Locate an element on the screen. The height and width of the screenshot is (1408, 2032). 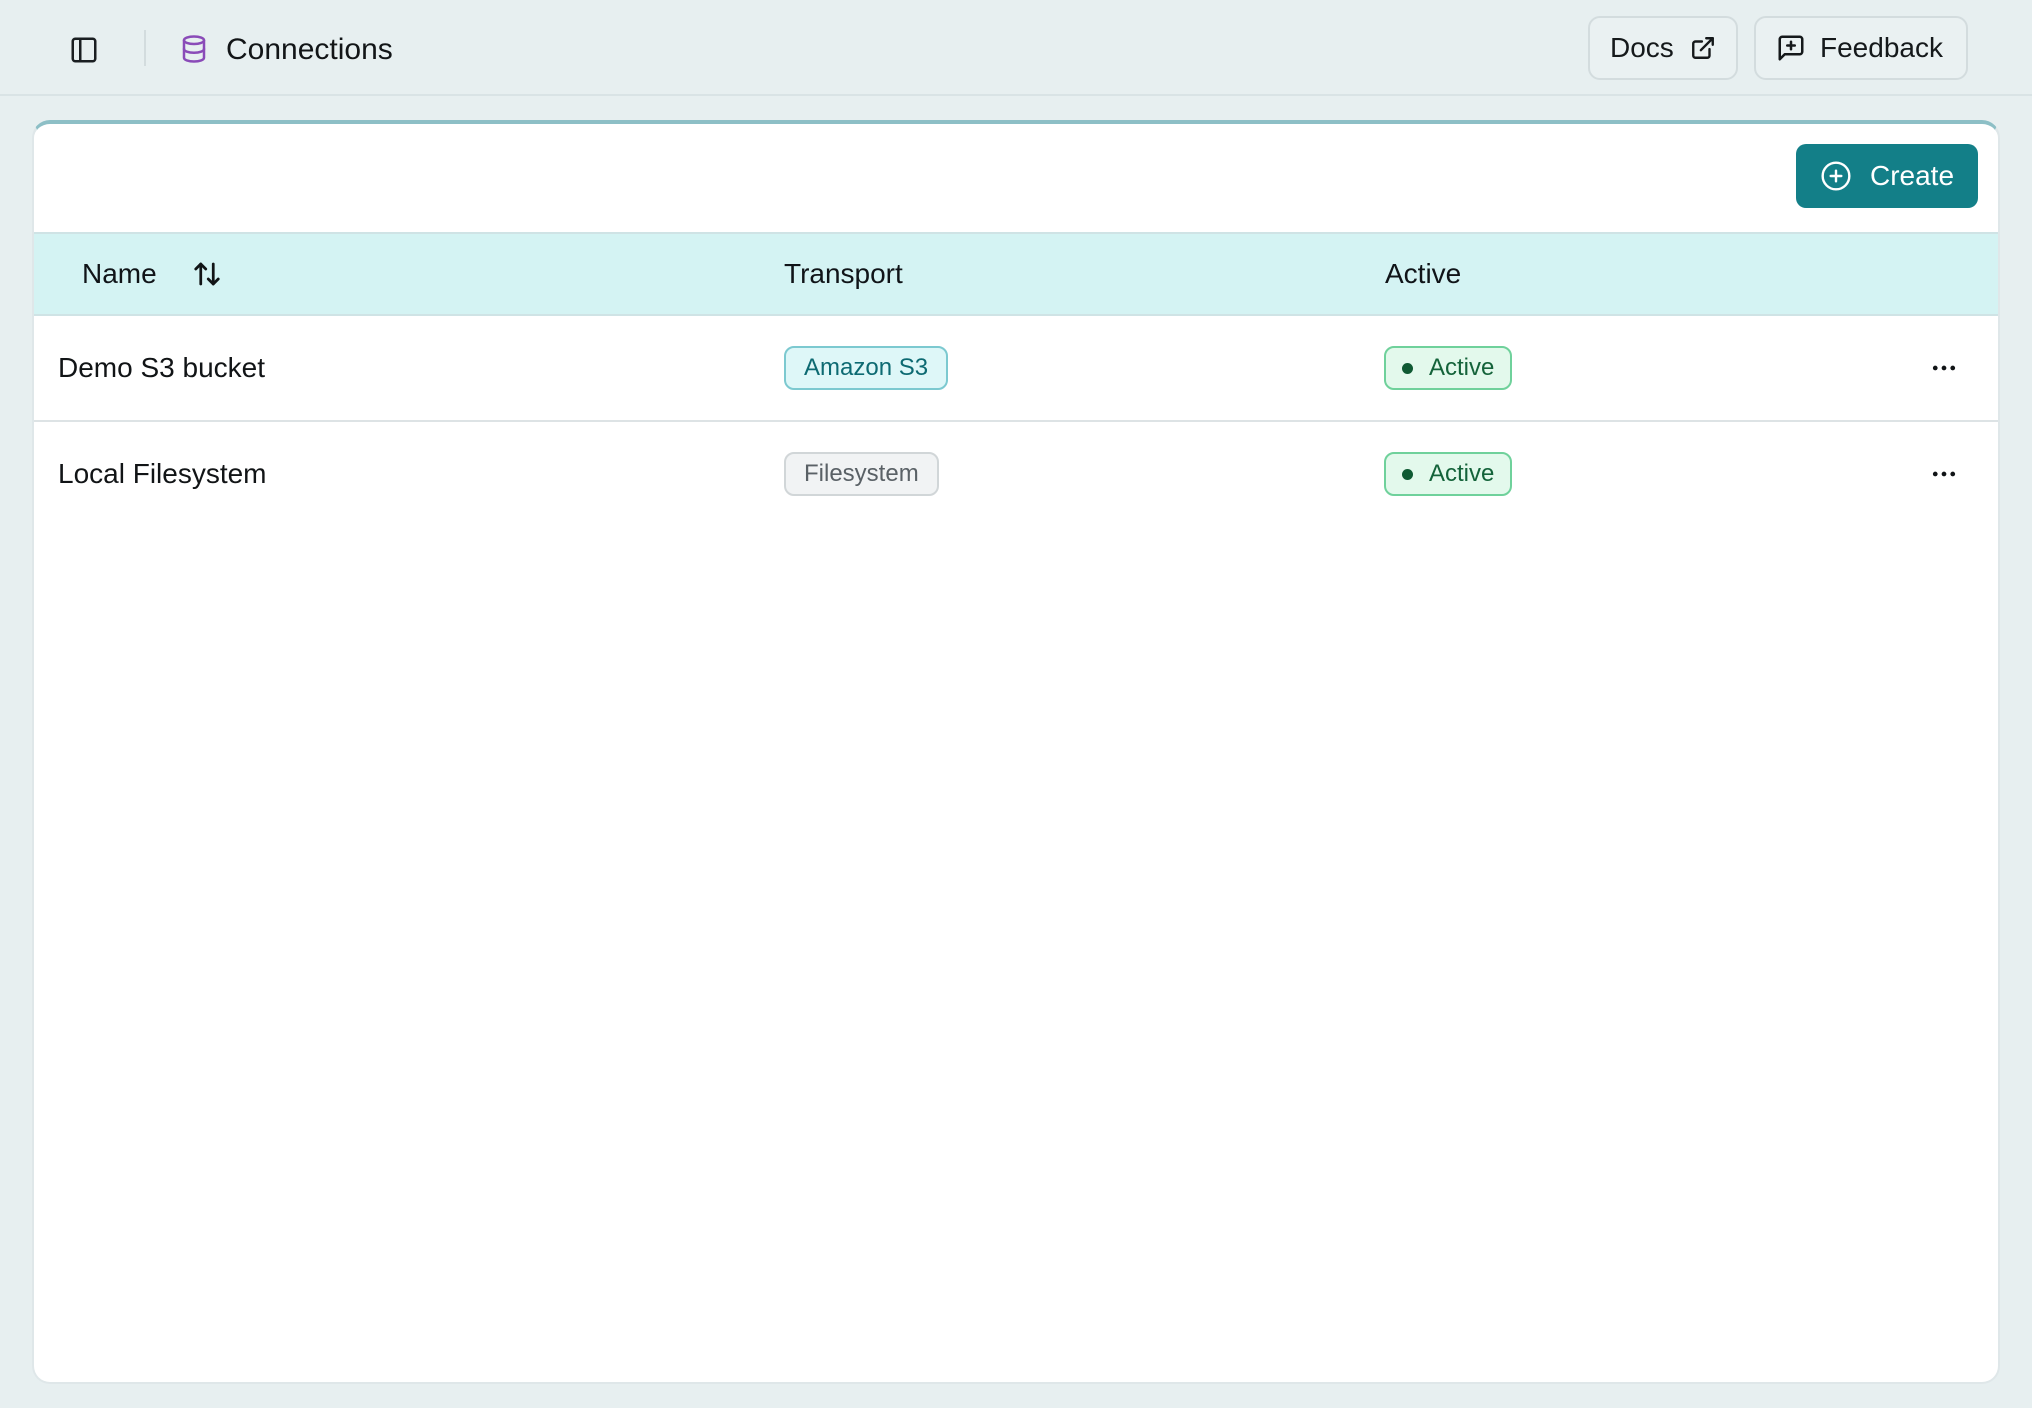
docs-button: Docs is located at coordinates (1663, 48).